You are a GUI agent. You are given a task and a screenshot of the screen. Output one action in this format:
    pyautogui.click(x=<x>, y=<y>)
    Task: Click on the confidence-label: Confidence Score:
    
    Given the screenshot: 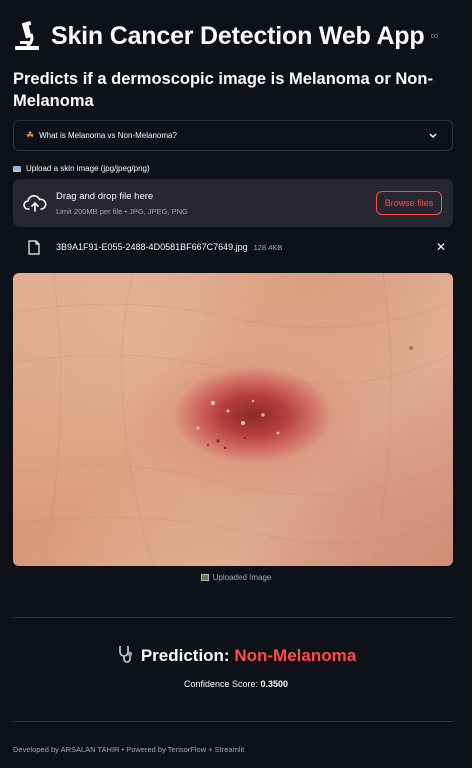 What is the action you would take?
    pyautogui.click(x=220, y=684)
    